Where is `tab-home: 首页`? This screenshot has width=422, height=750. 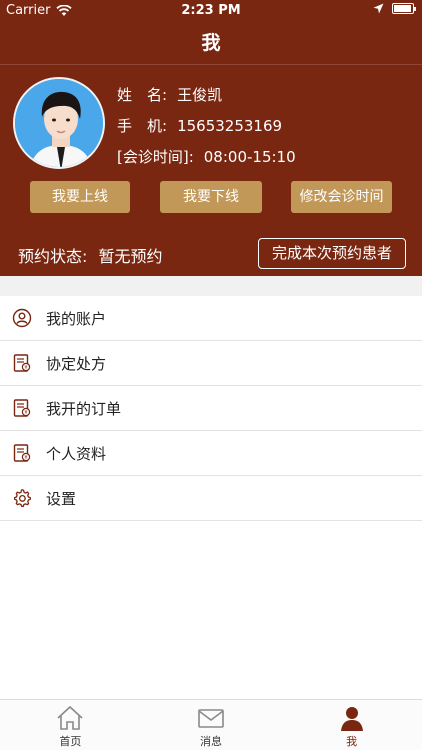 tab-home: 首页 is located at coordinates (70, 725).